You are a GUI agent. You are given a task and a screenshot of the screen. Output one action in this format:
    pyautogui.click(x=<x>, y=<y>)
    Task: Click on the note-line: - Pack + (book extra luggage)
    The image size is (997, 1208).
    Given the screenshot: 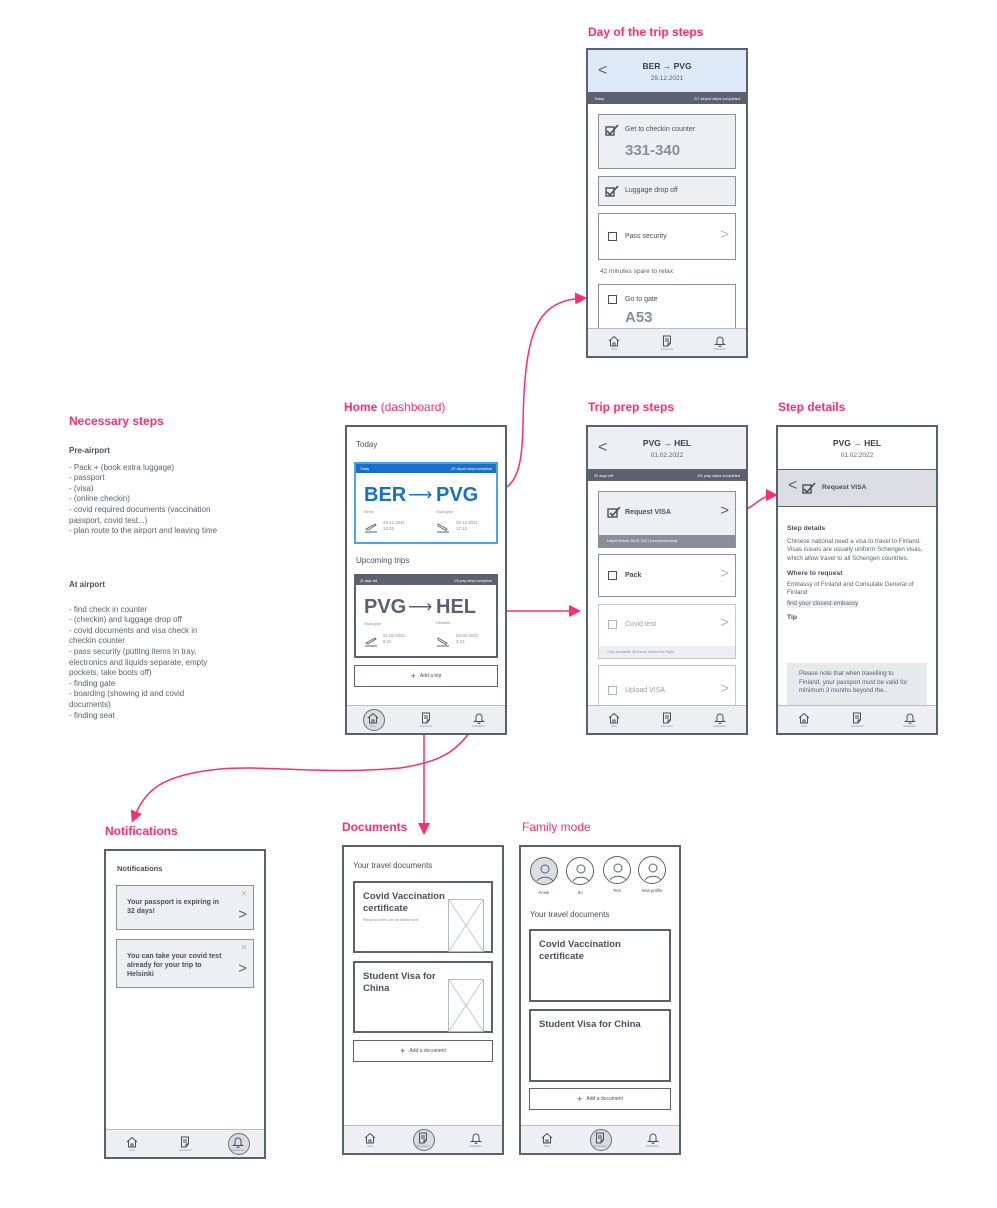 What is the action you would take?
    pyautogui.click(x=122, y=467)
    